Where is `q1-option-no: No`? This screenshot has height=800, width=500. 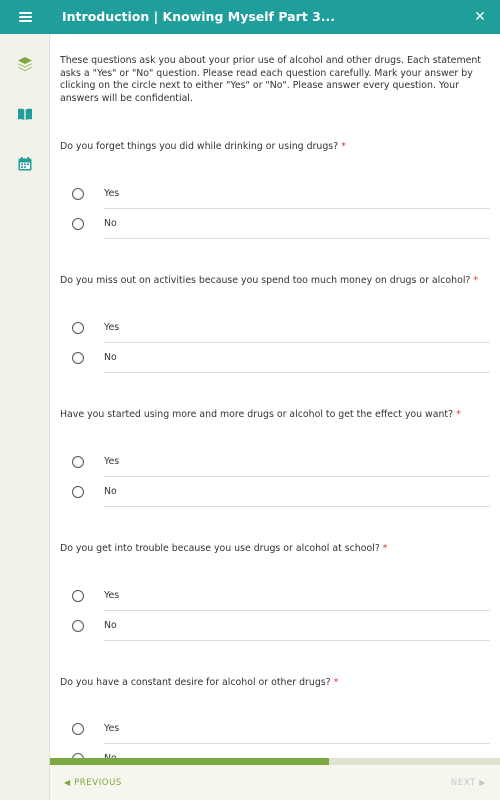
q1-option-no: No is located at coordinates (280, 224).